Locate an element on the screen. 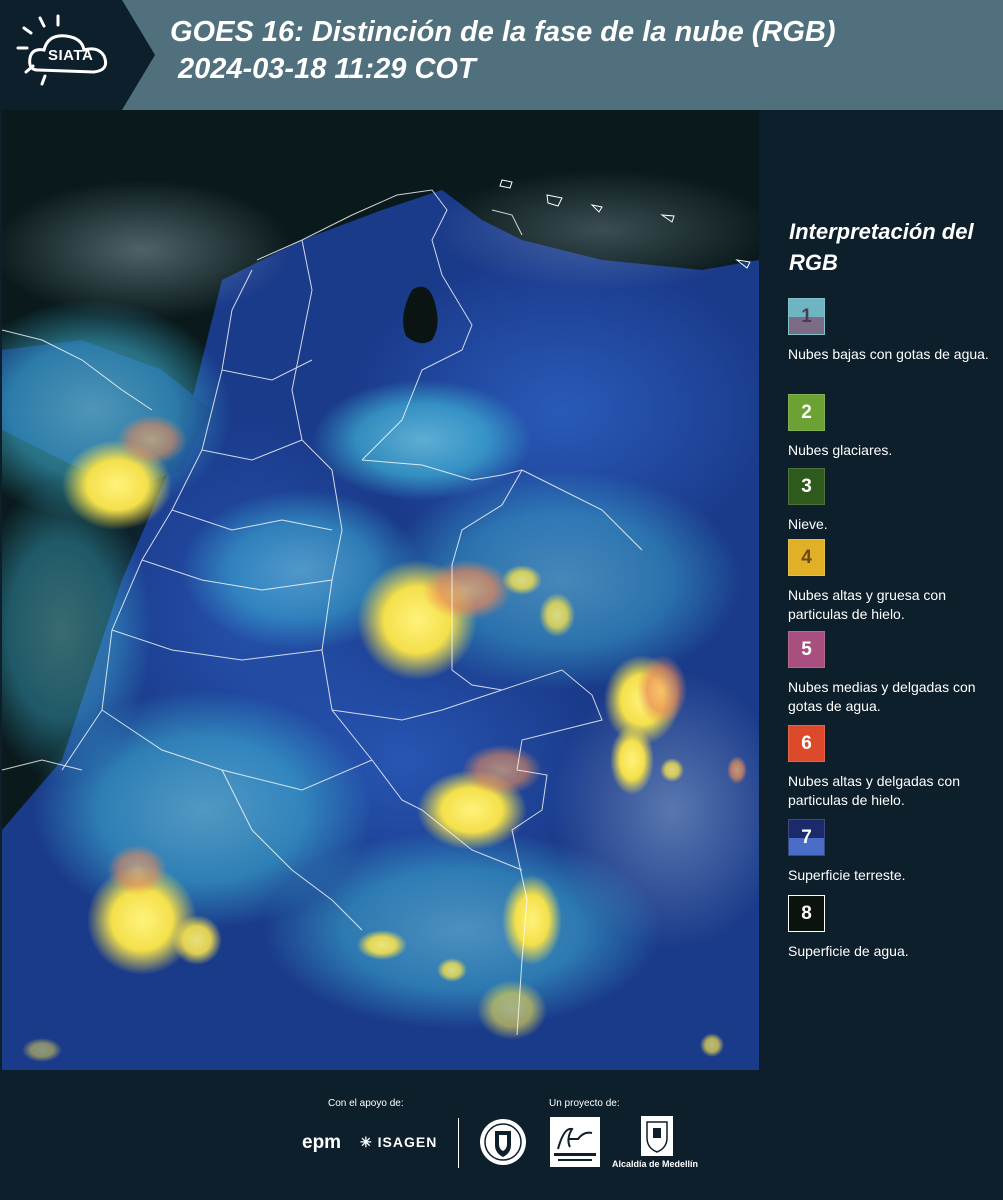 Image resolution: width=1003 pixels, height=1200 pixels. legend-swatch-4: 4 is located at coordinates (806, 557).